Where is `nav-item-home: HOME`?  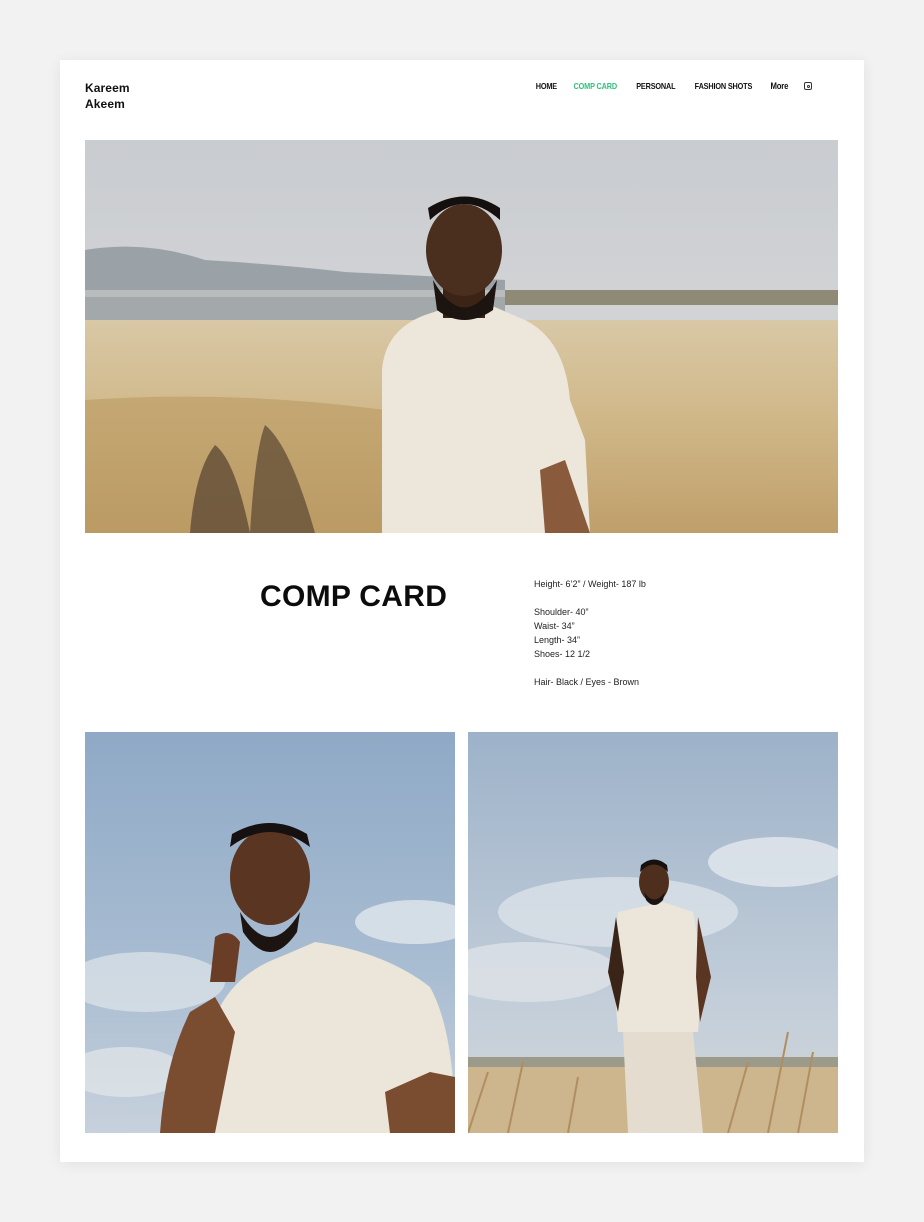 nav-item-home: HOME is located at coordinates (545, 86).